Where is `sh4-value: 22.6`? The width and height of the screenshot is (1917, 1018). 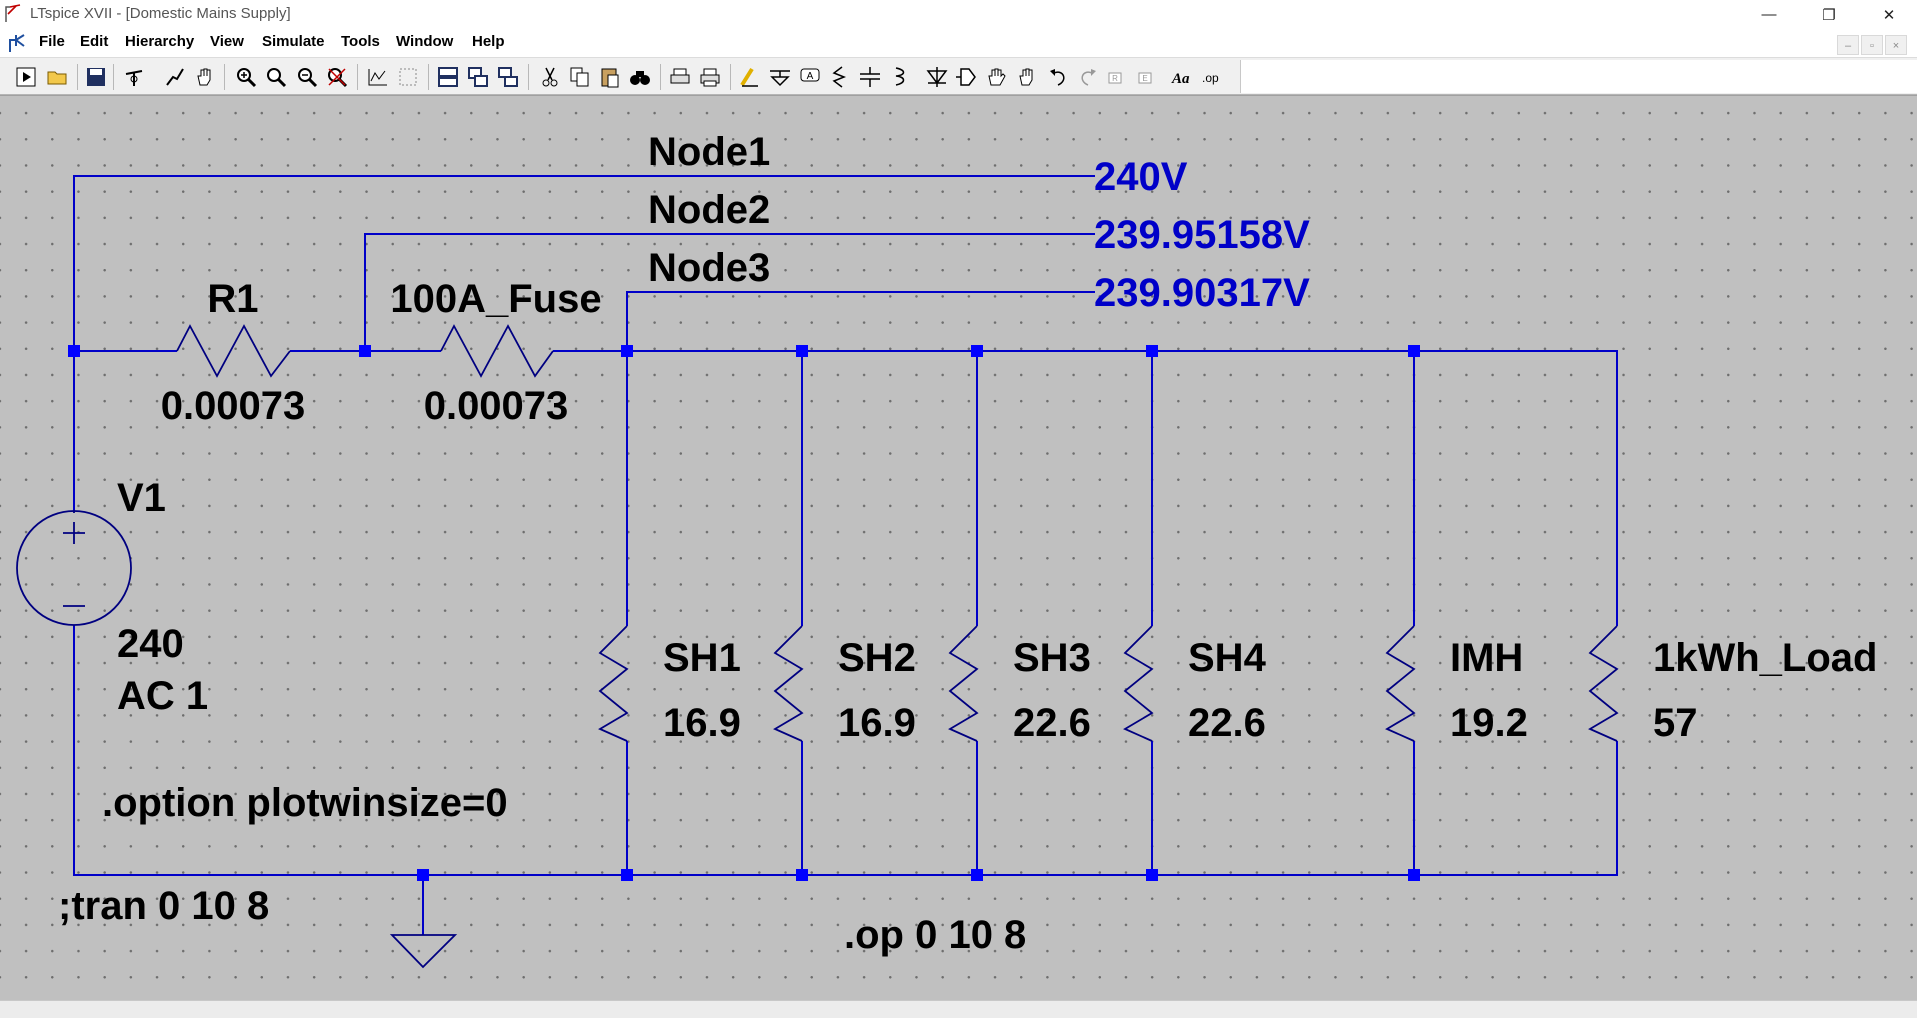 sh4-value: 22.6 is located at coordinates (1227, 723).